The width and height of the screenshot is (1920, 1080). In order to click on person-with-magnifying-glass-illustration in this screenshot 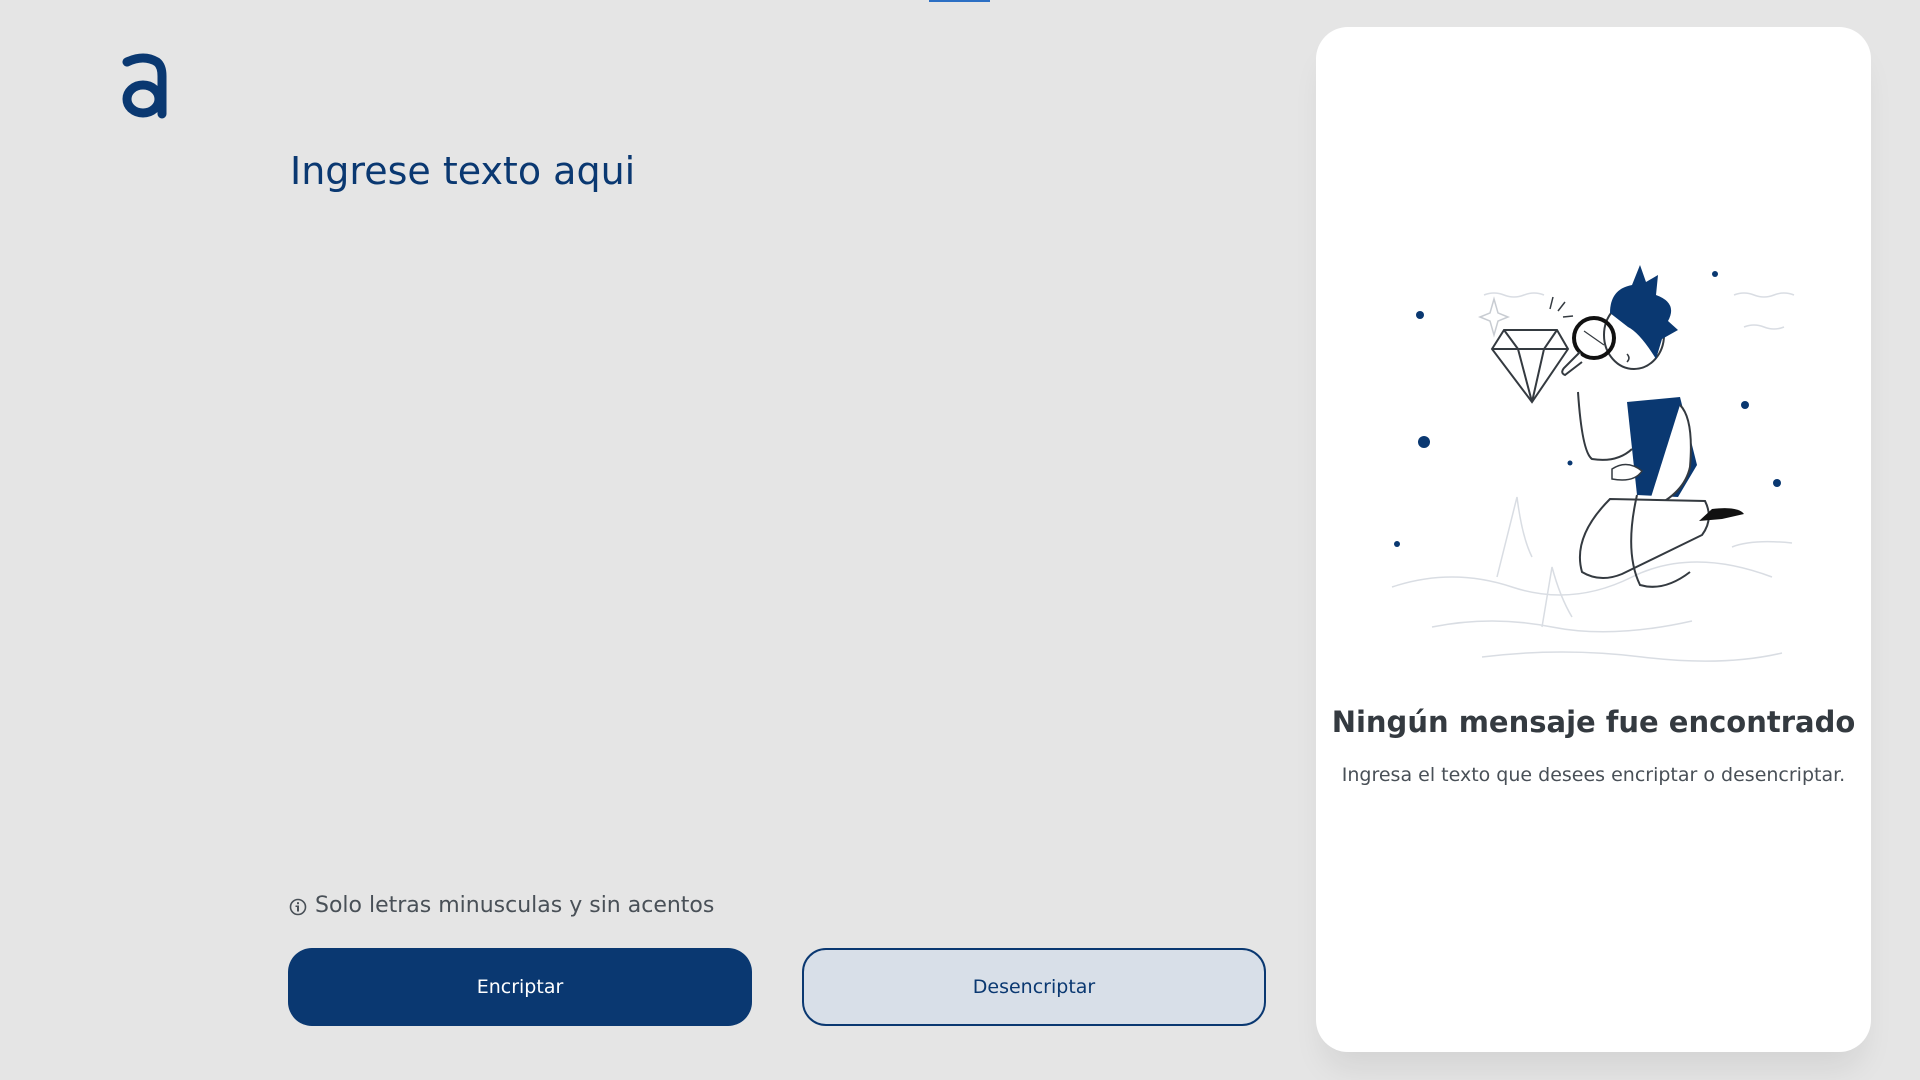, I will do `click(1597, 447)`.